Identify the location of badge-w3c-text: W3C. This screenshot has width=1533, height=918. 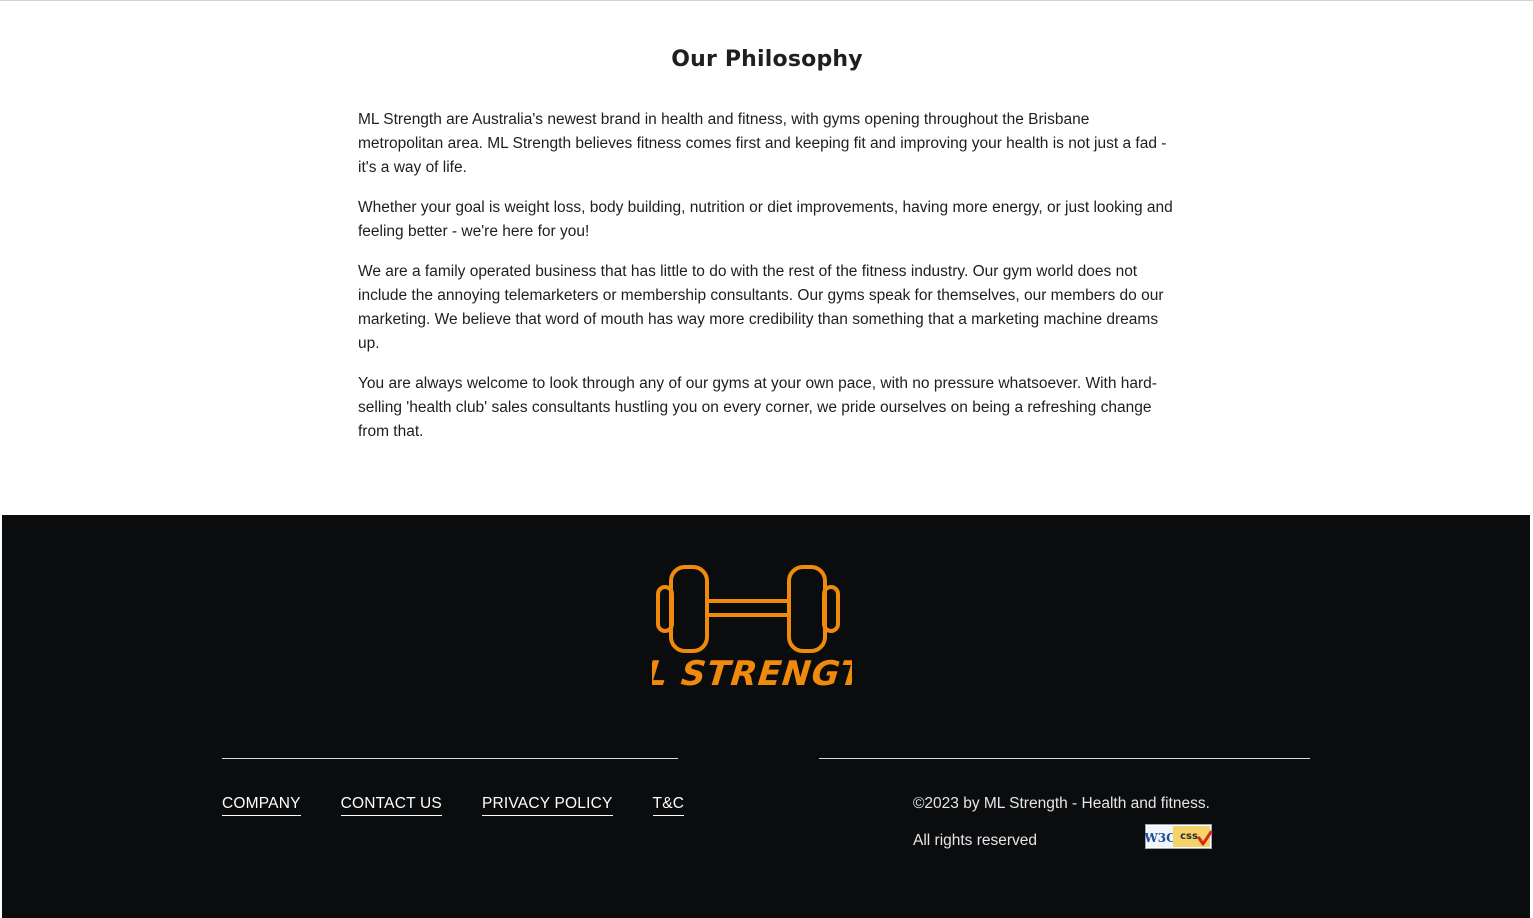
(1160, 838).